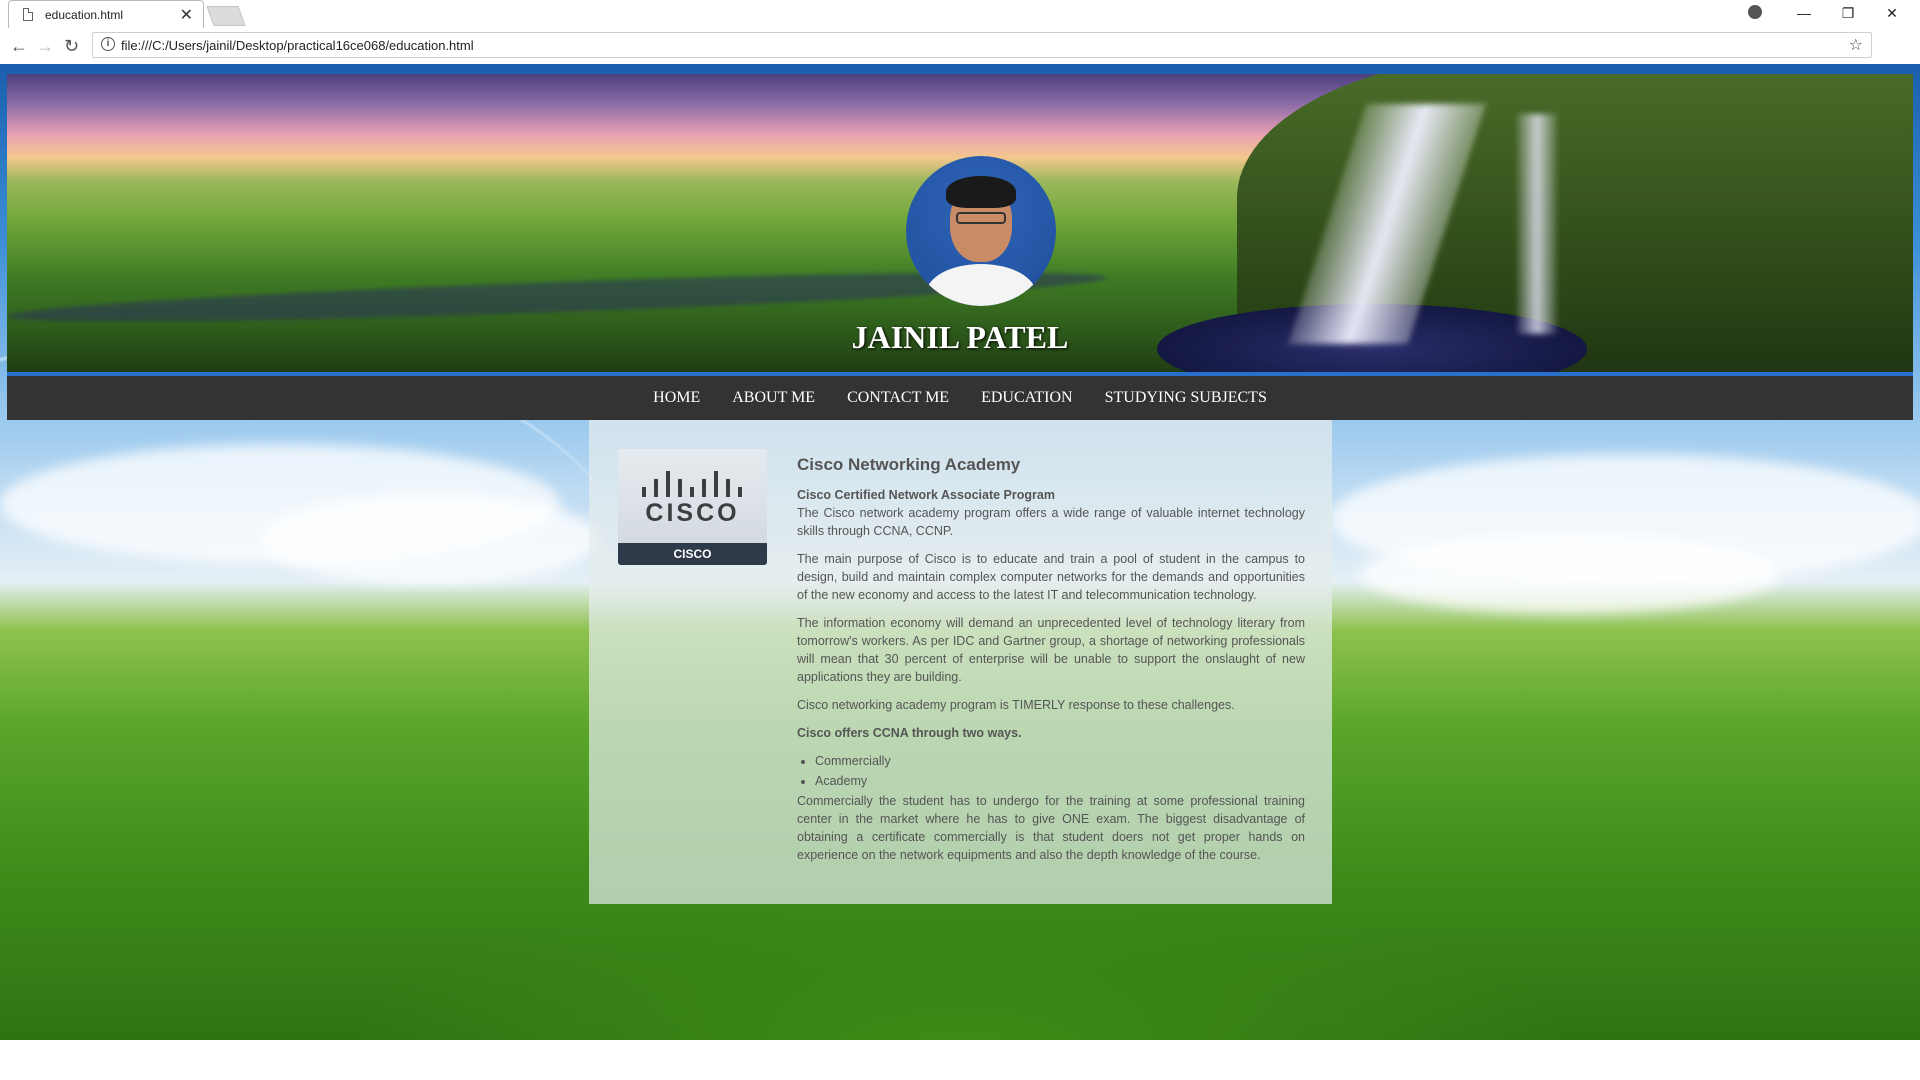  Describe the element at coordinates (1060, 781) in the screenshot. I see `list-item: Academy` at that location.